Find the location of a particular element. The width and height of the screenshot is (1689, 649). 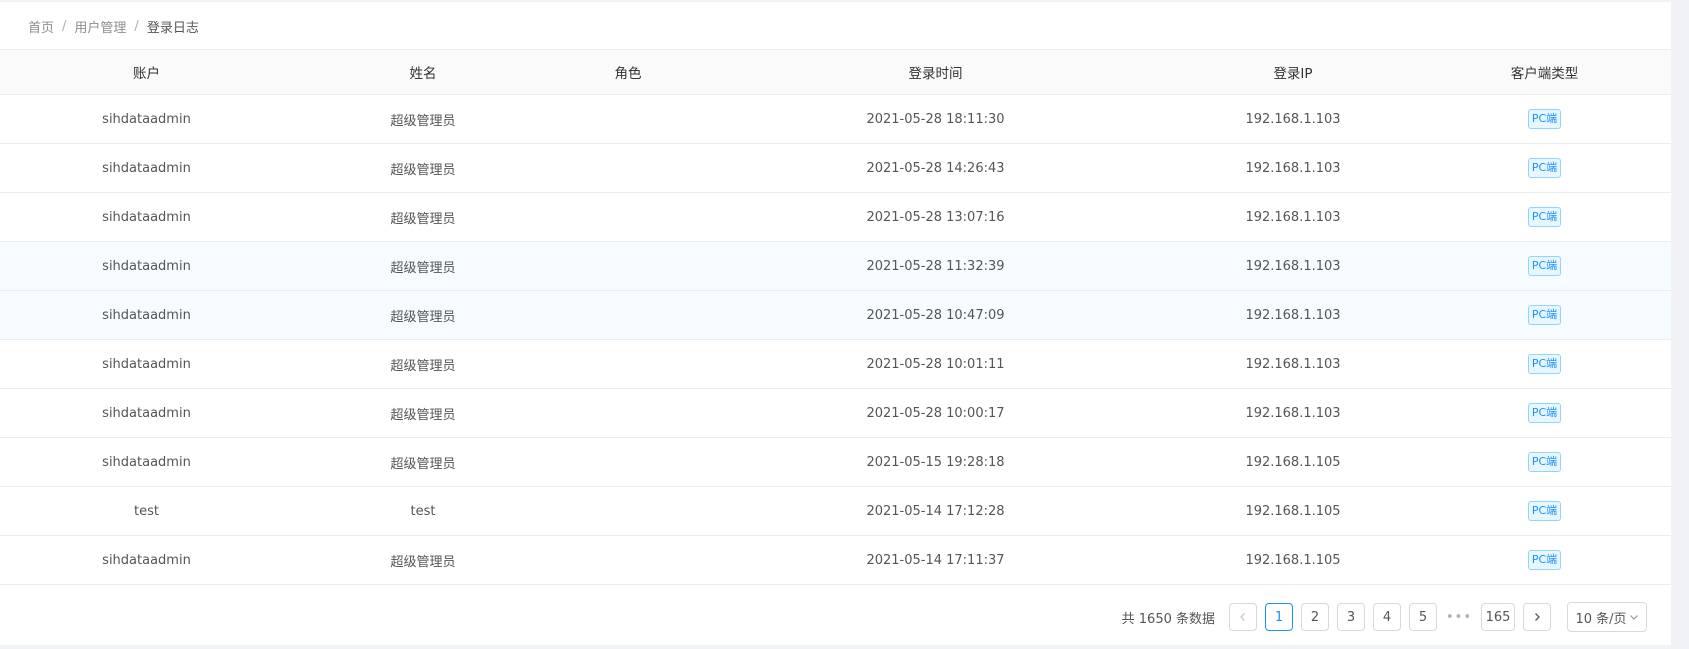

pagination-total: 共 1650 条数据 is located at coordinates (1168, 619).